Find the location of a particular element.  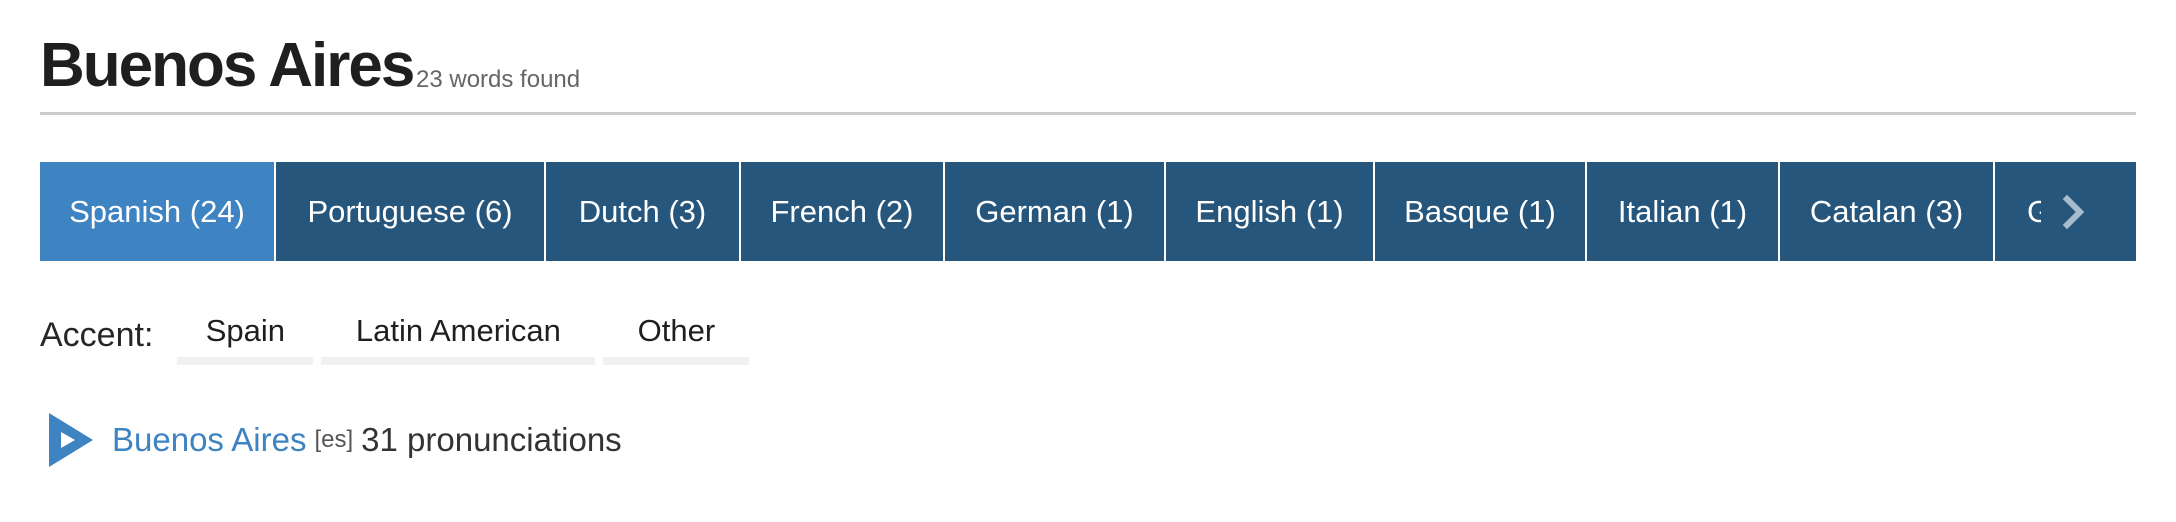

chevron-right-icon is located at coordinates (2073, 211).